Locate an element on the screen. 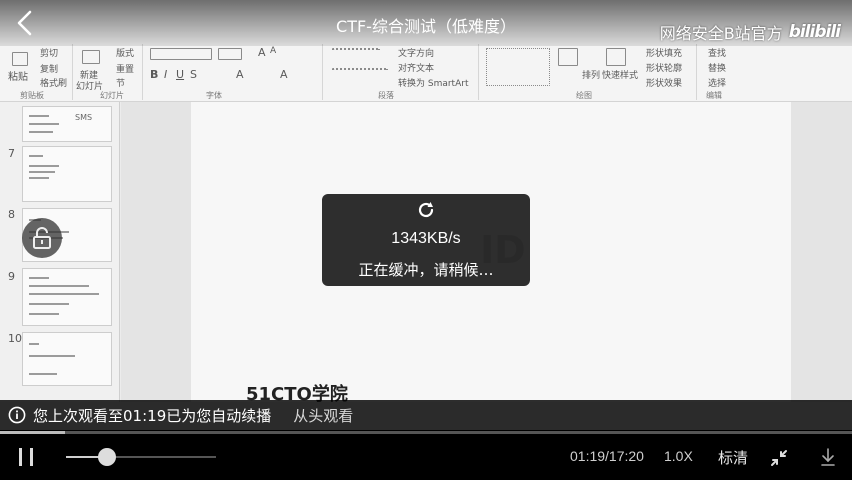  uploader-watermark: 网络安全B站官方 bilibili is located at coordinates (750, 32).